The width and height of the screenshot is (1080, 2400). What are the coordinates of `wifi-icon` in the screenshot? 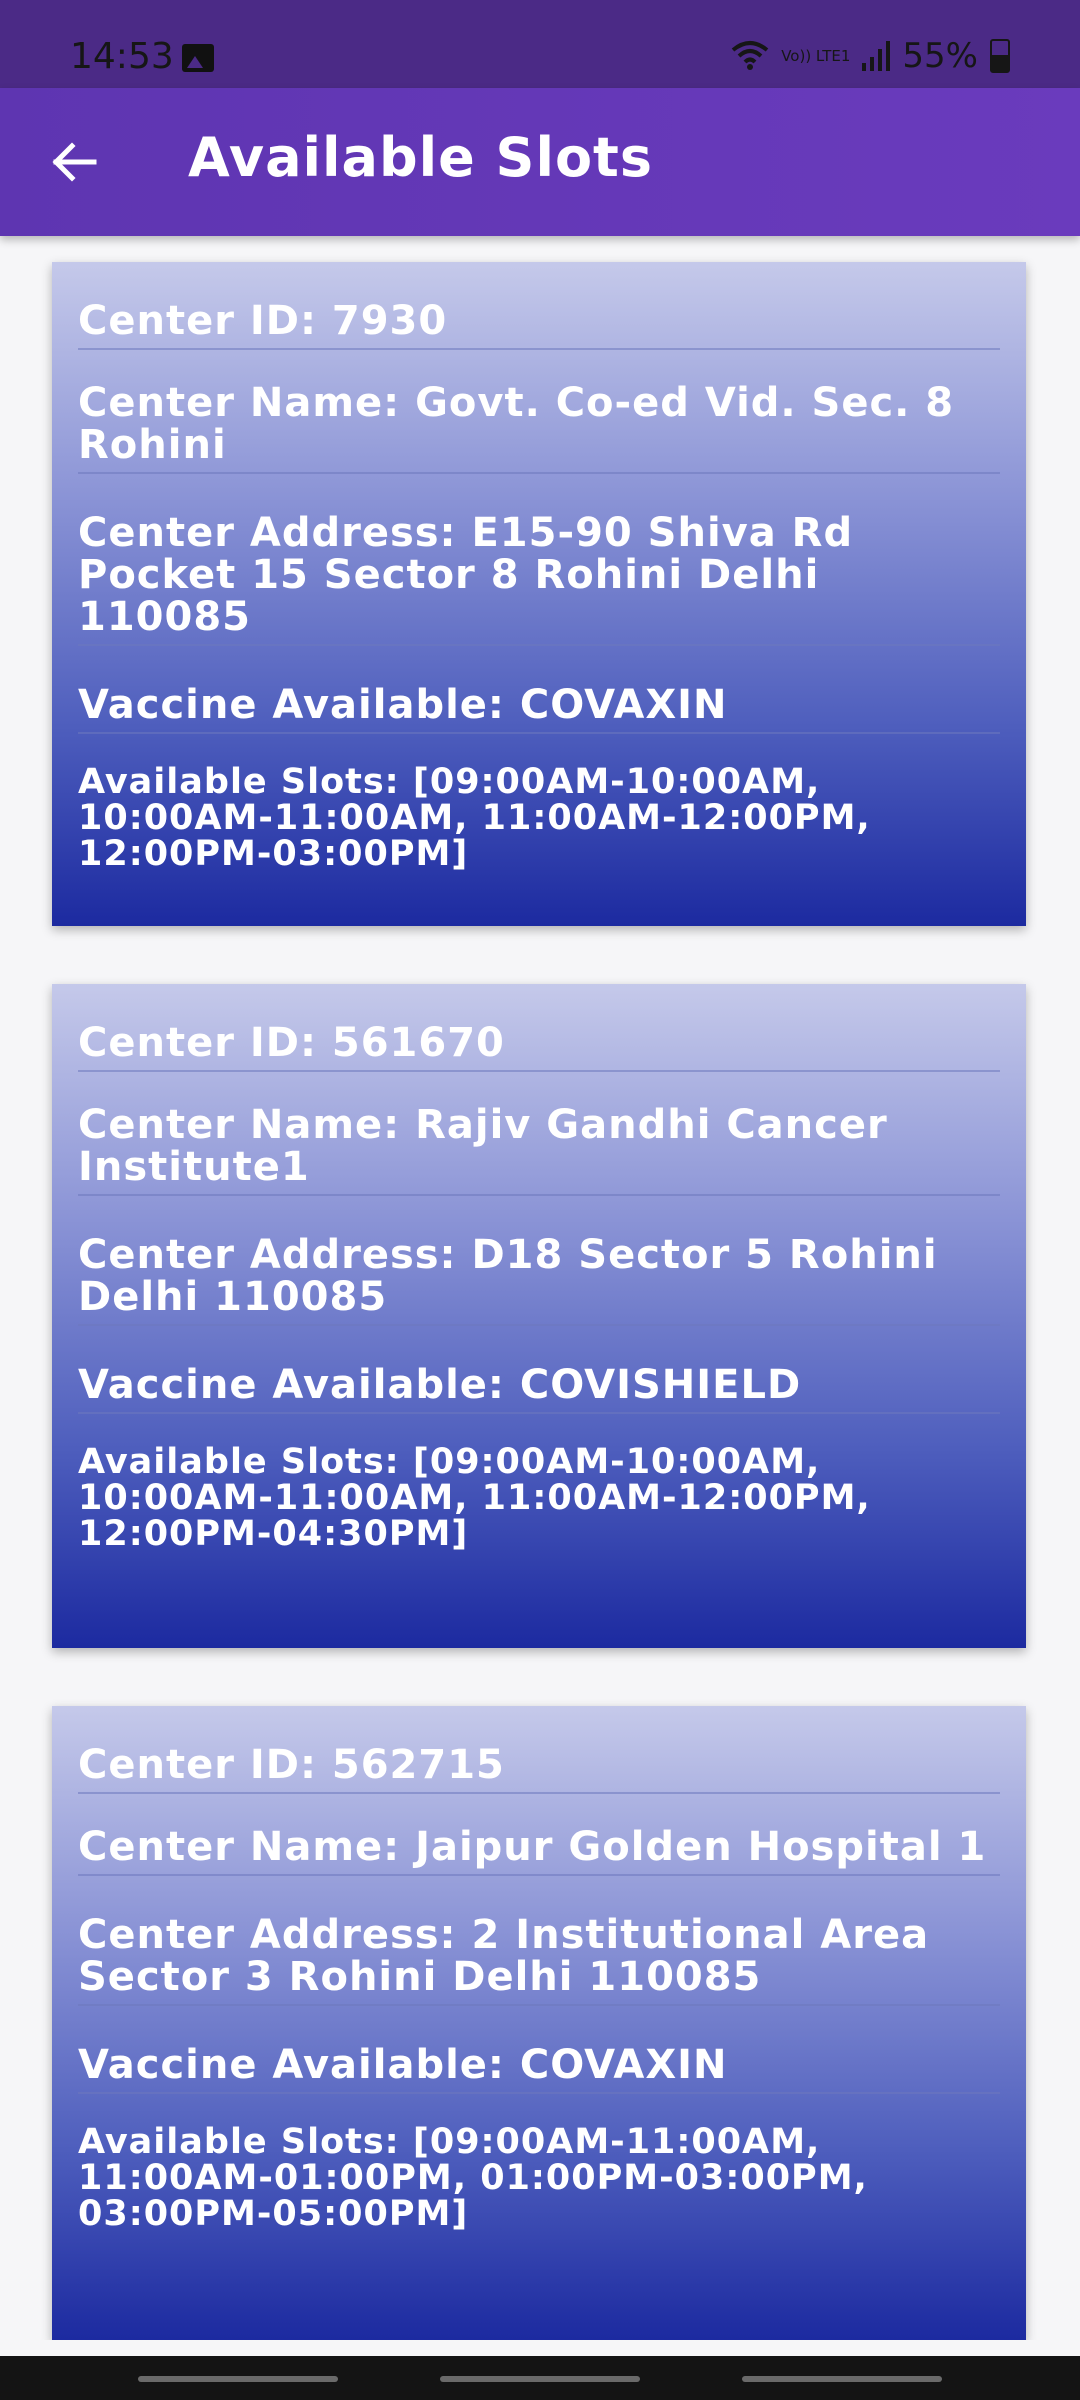 It's located at (750, 55).